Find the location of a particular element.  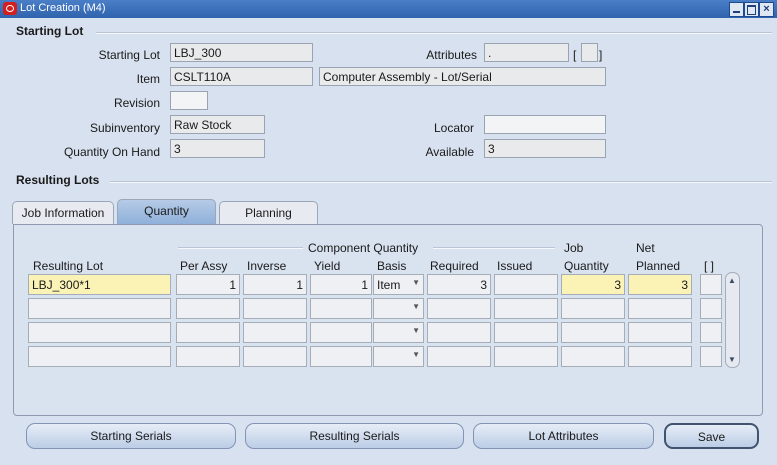

quantity-on-hand-field: 3 is located at coordinates (217, 148).